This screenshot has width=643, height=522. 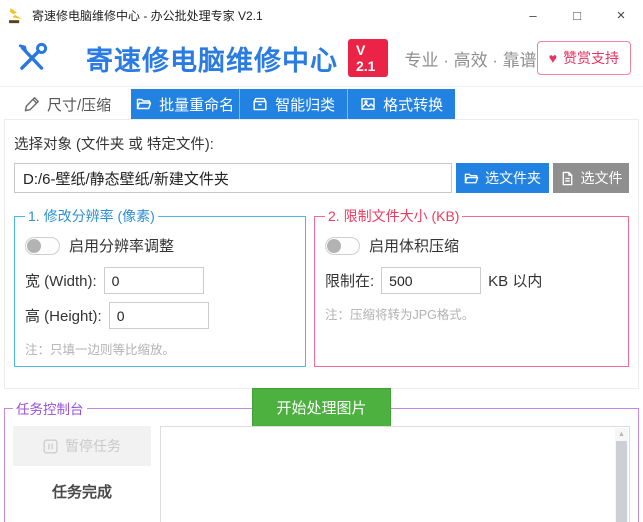 What do you see at coordinates (79, 105) in the screenshot?
I see `tab-label: 尺寸/压缩` at bounding box center [79, 105].